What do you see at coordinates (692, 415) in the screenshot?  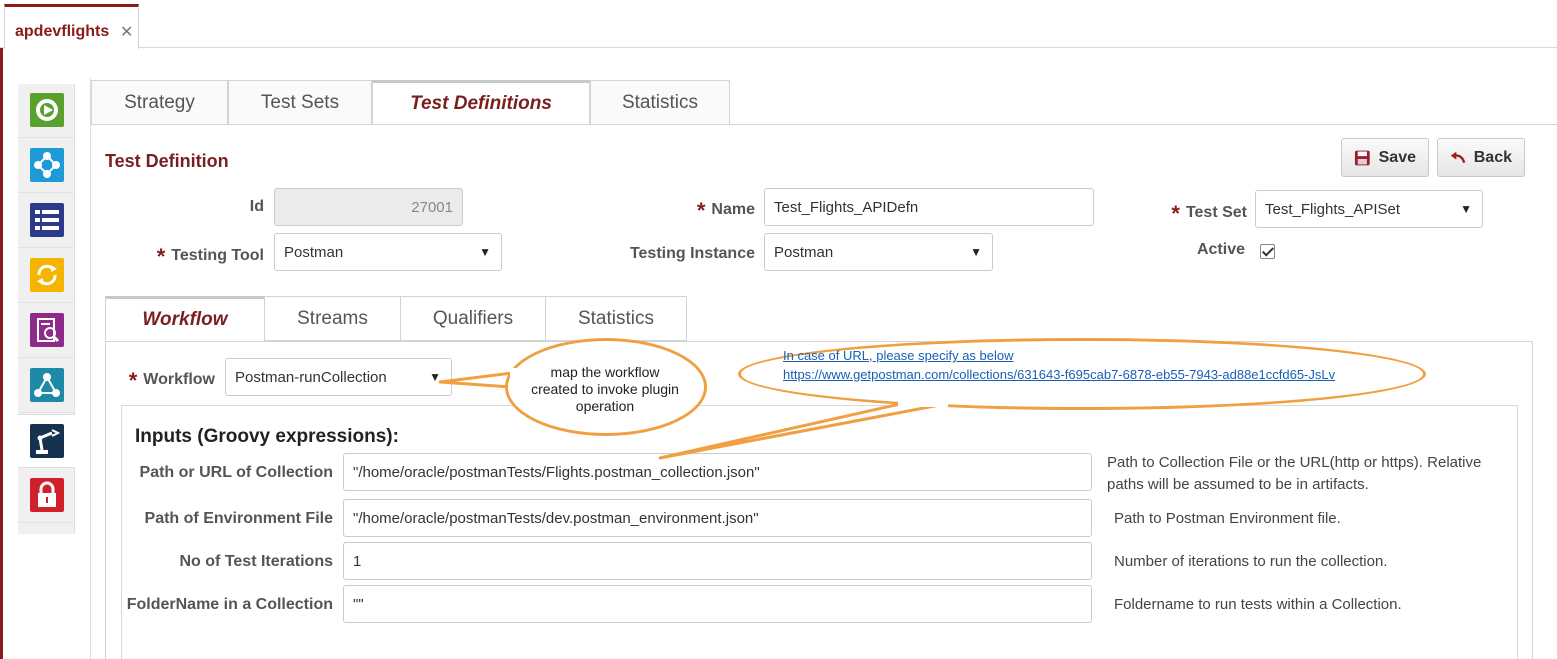 I see `callout-pointers` at bounding box center [692, 415].